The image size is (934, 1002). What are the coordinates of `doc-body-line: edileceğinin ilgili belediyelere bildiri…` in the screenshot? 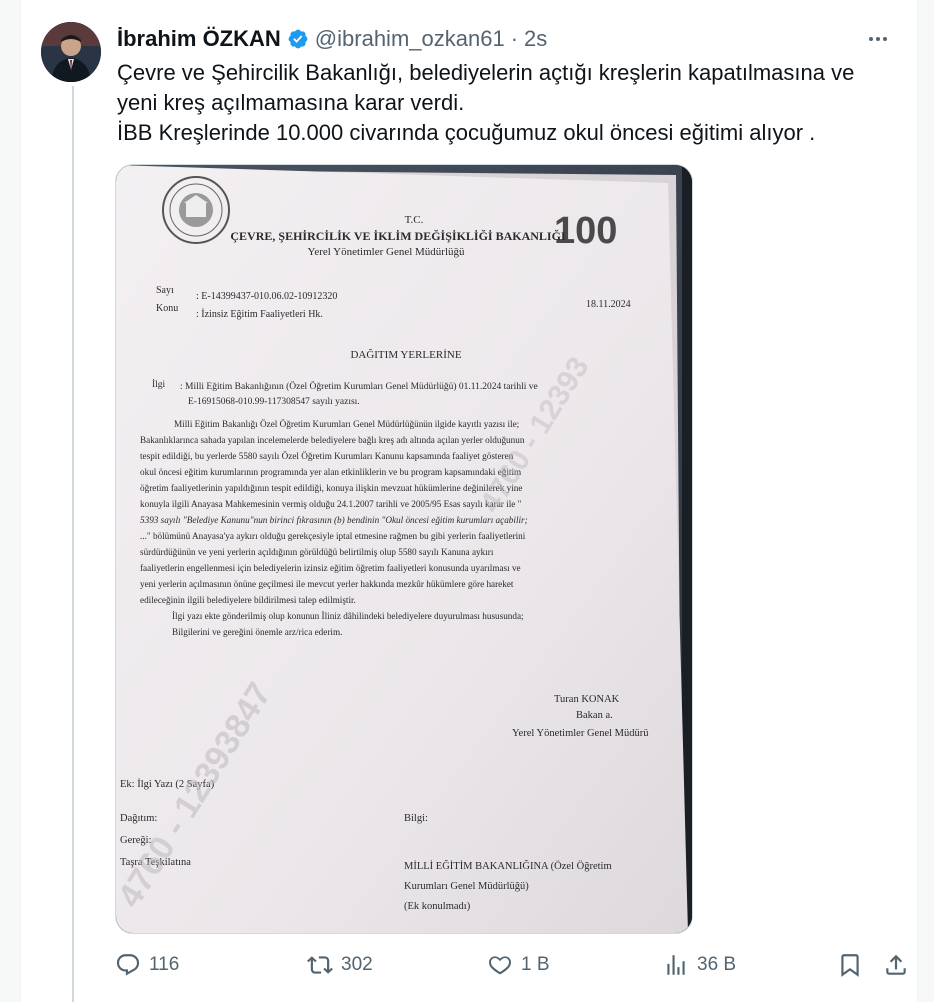 It's located at (248, 600).